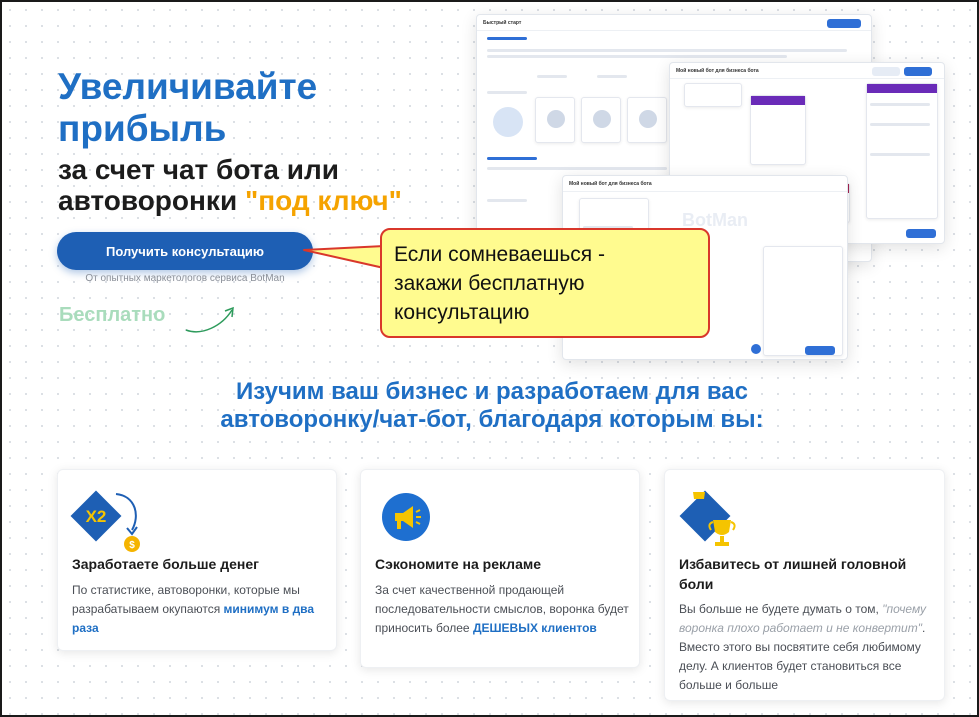 The width and height of the screenshot is (979, 717). I want to click on mockup-bot-title-bar-2: Мой новый бот для бизнеса бота, so click(705, 184).